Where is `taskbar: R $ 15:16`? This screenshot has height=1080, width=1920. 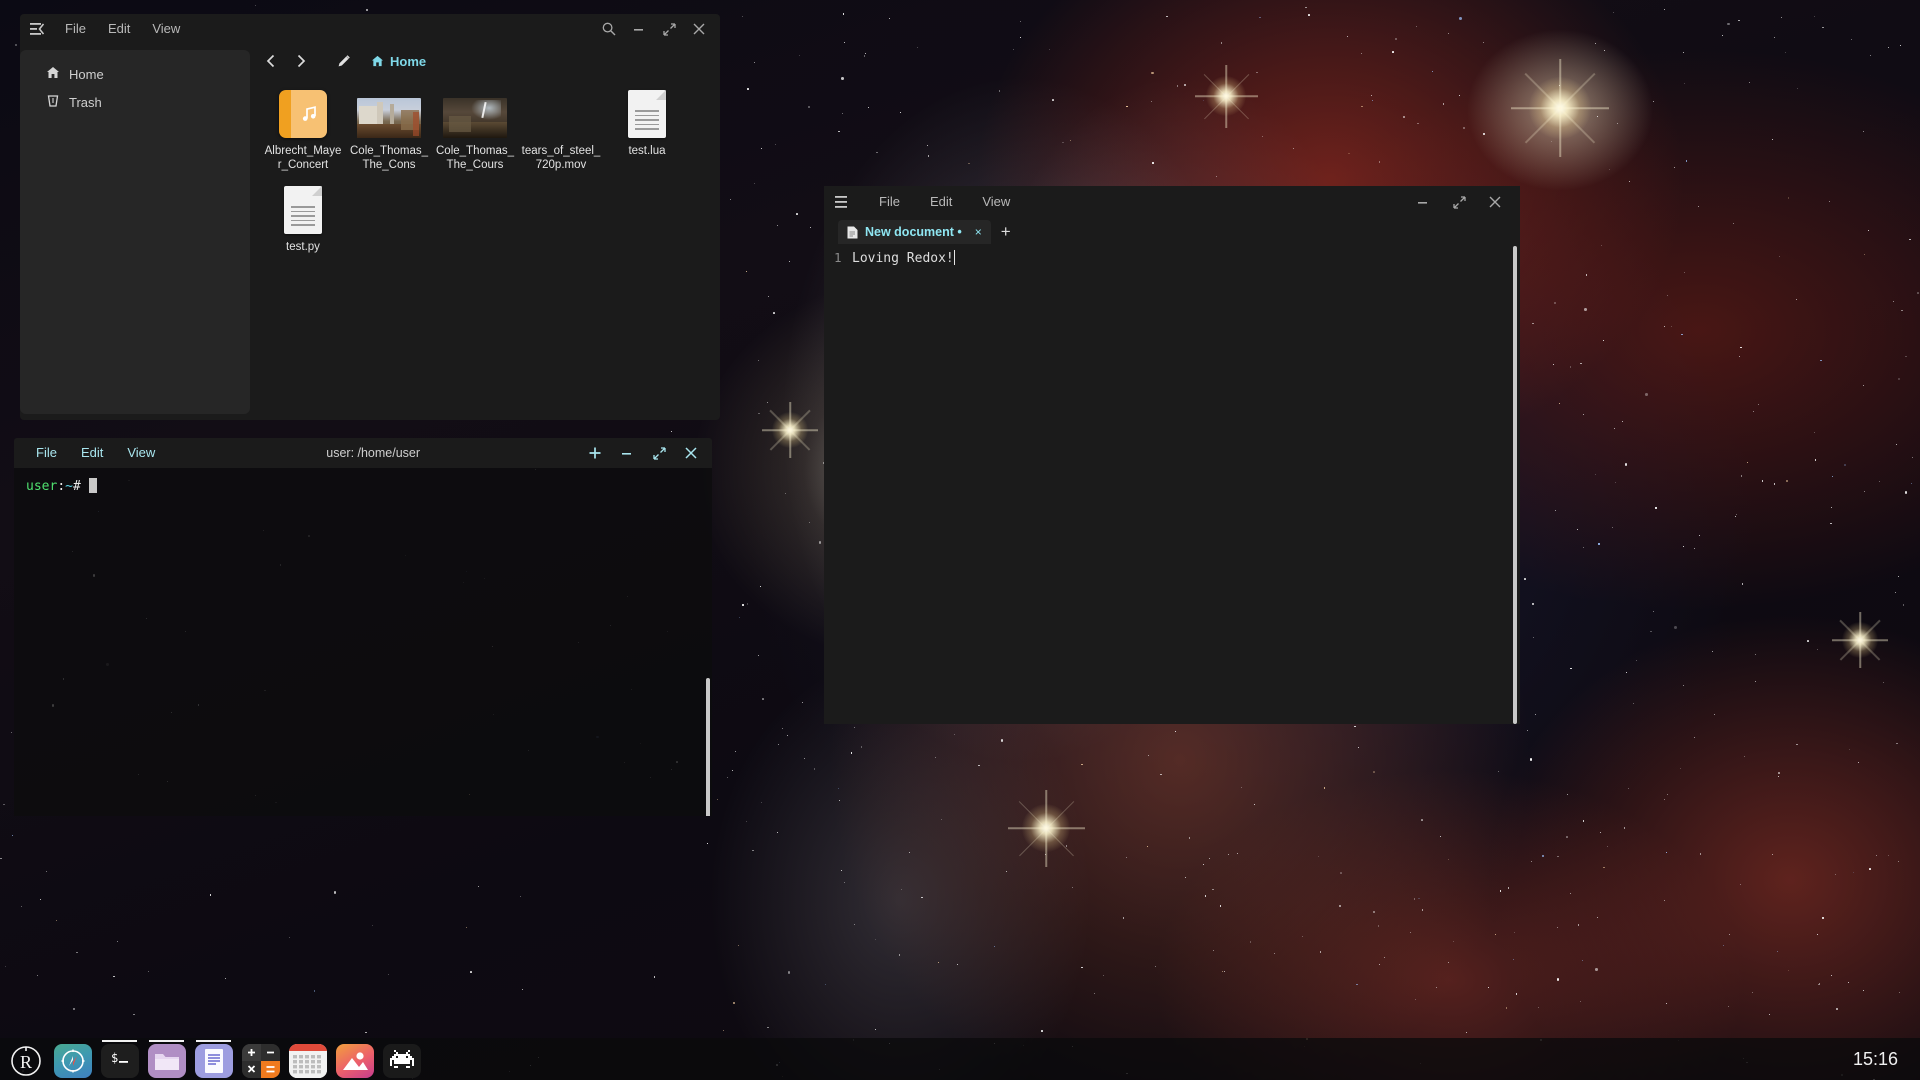 taskbar: R $ 15:16 is located at coordinates (960, 1059).